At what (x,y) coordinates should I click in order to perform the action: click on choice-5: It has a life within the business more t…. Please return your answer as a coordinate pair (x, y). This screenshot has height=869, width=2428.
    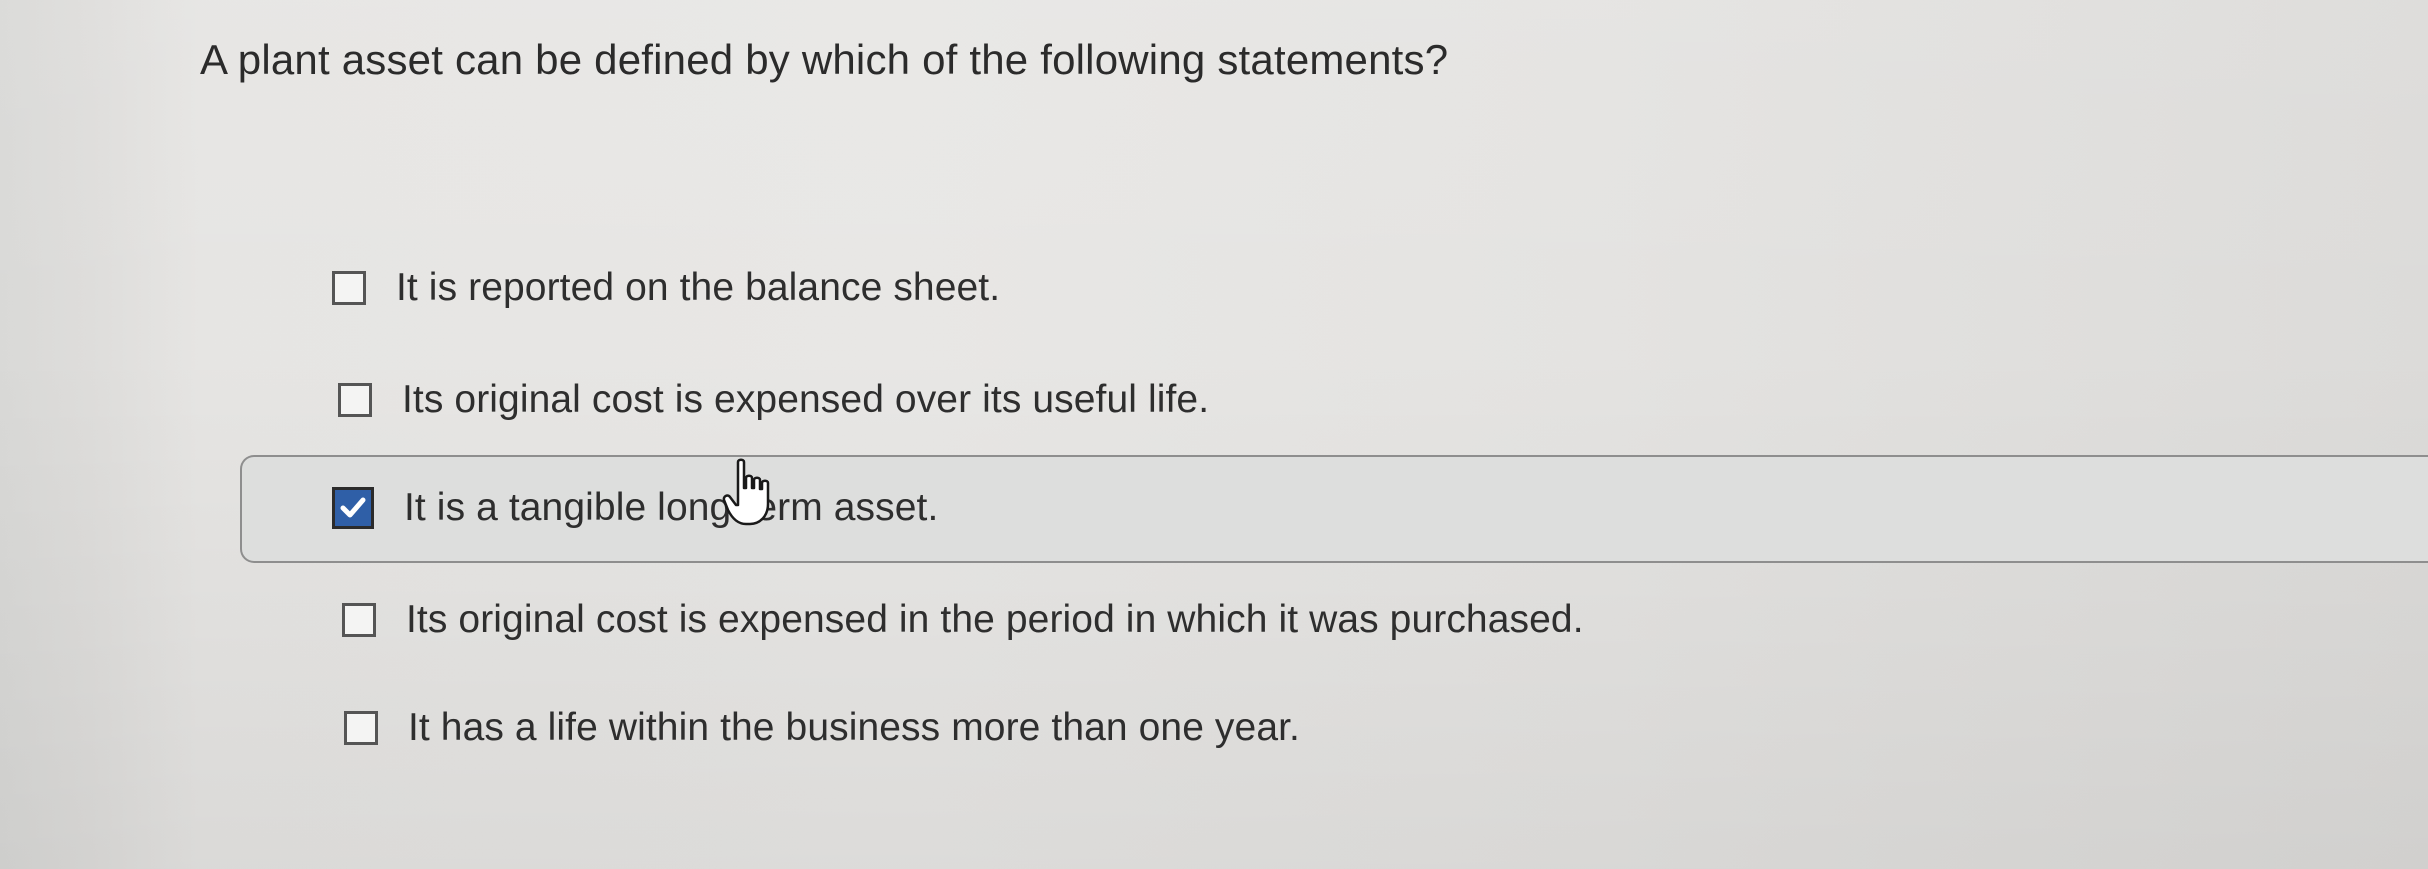
    Looking at the image, I should click on (822, 728).